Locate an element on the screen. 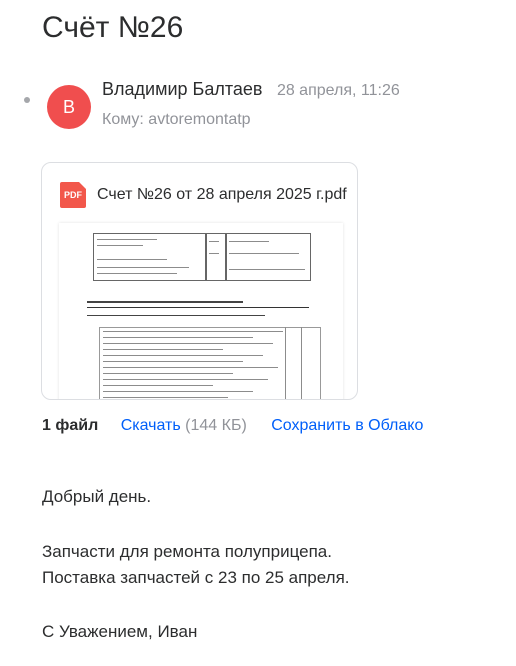 This screenshot has height=666, width=516. save-to-cloud-button: Сохранить в Облако is located at coordinates (347, 425).